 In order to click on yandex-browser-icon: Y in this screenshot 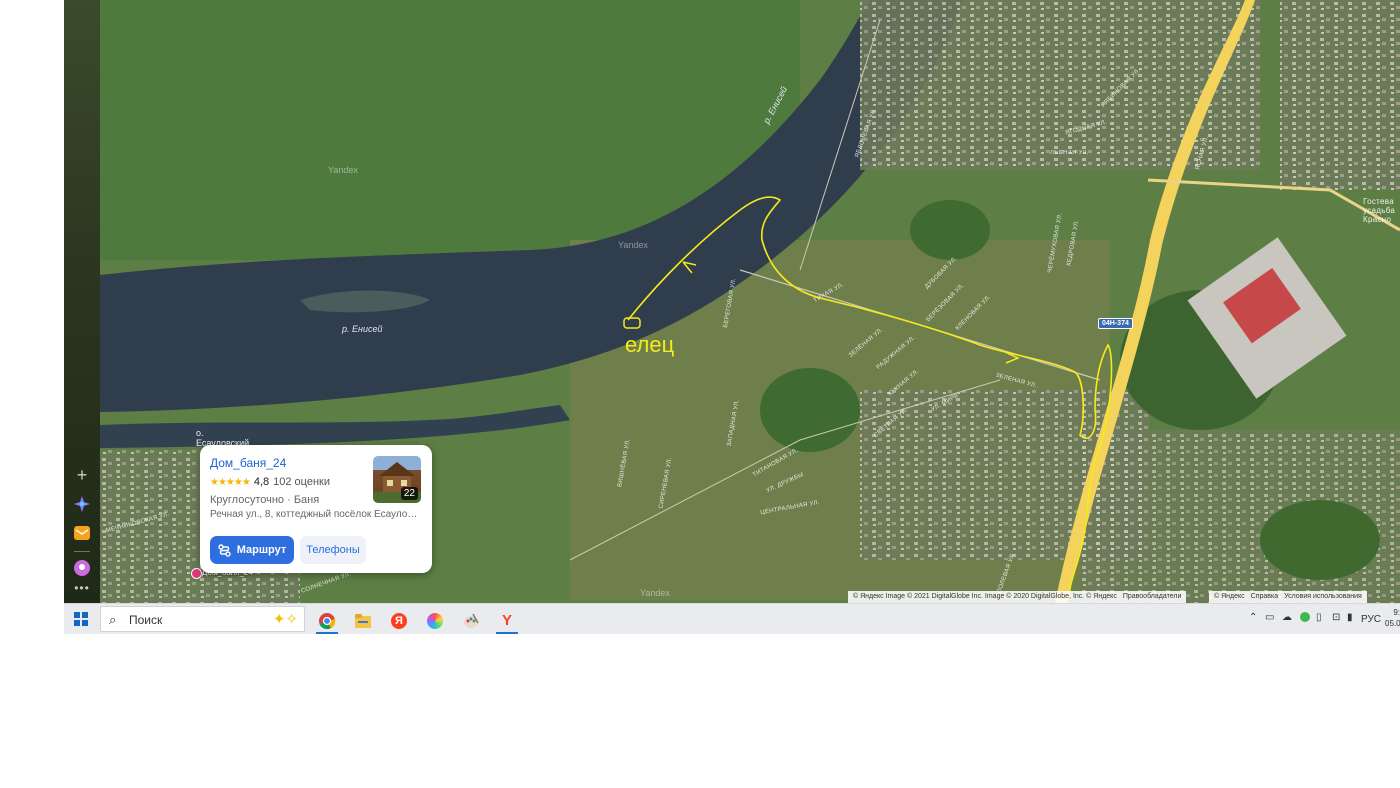, I will do `click(507, 620)`.